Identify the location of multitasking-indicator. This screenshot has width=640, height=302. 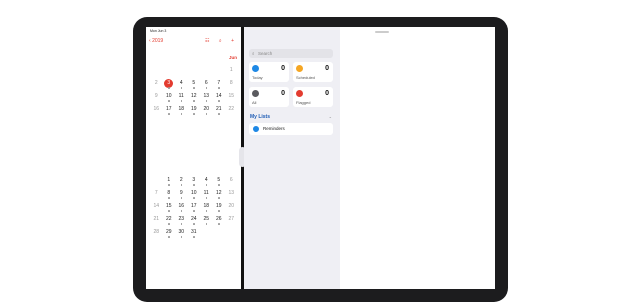
(382, 32).